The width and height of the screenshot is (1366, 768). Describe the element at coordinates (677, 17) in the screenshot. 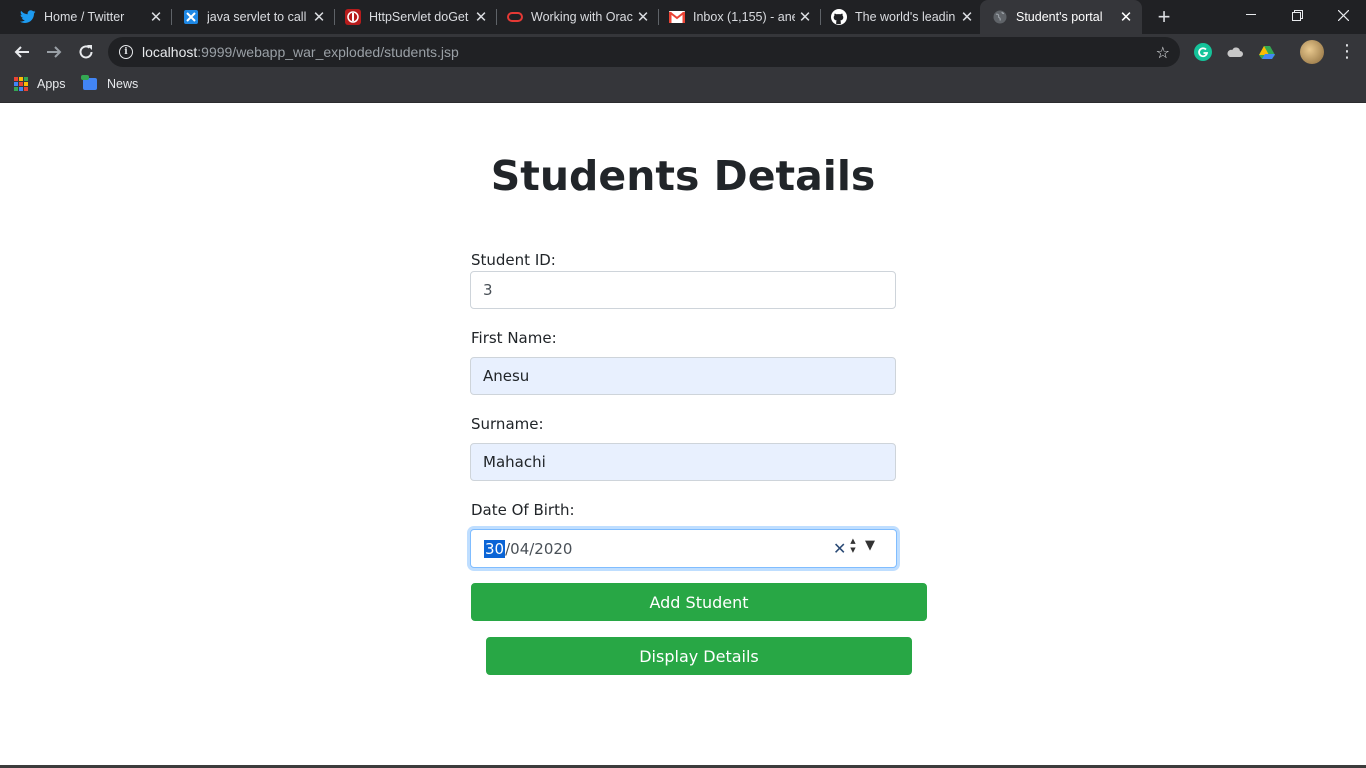

I see `gmail-icon` at that location.